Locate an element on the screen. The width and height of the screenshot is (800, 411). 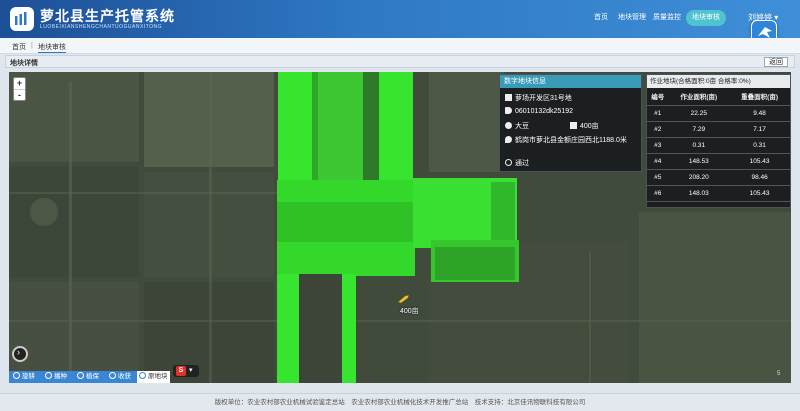
field-area: 400亩 is located at coordinates (589, 126).